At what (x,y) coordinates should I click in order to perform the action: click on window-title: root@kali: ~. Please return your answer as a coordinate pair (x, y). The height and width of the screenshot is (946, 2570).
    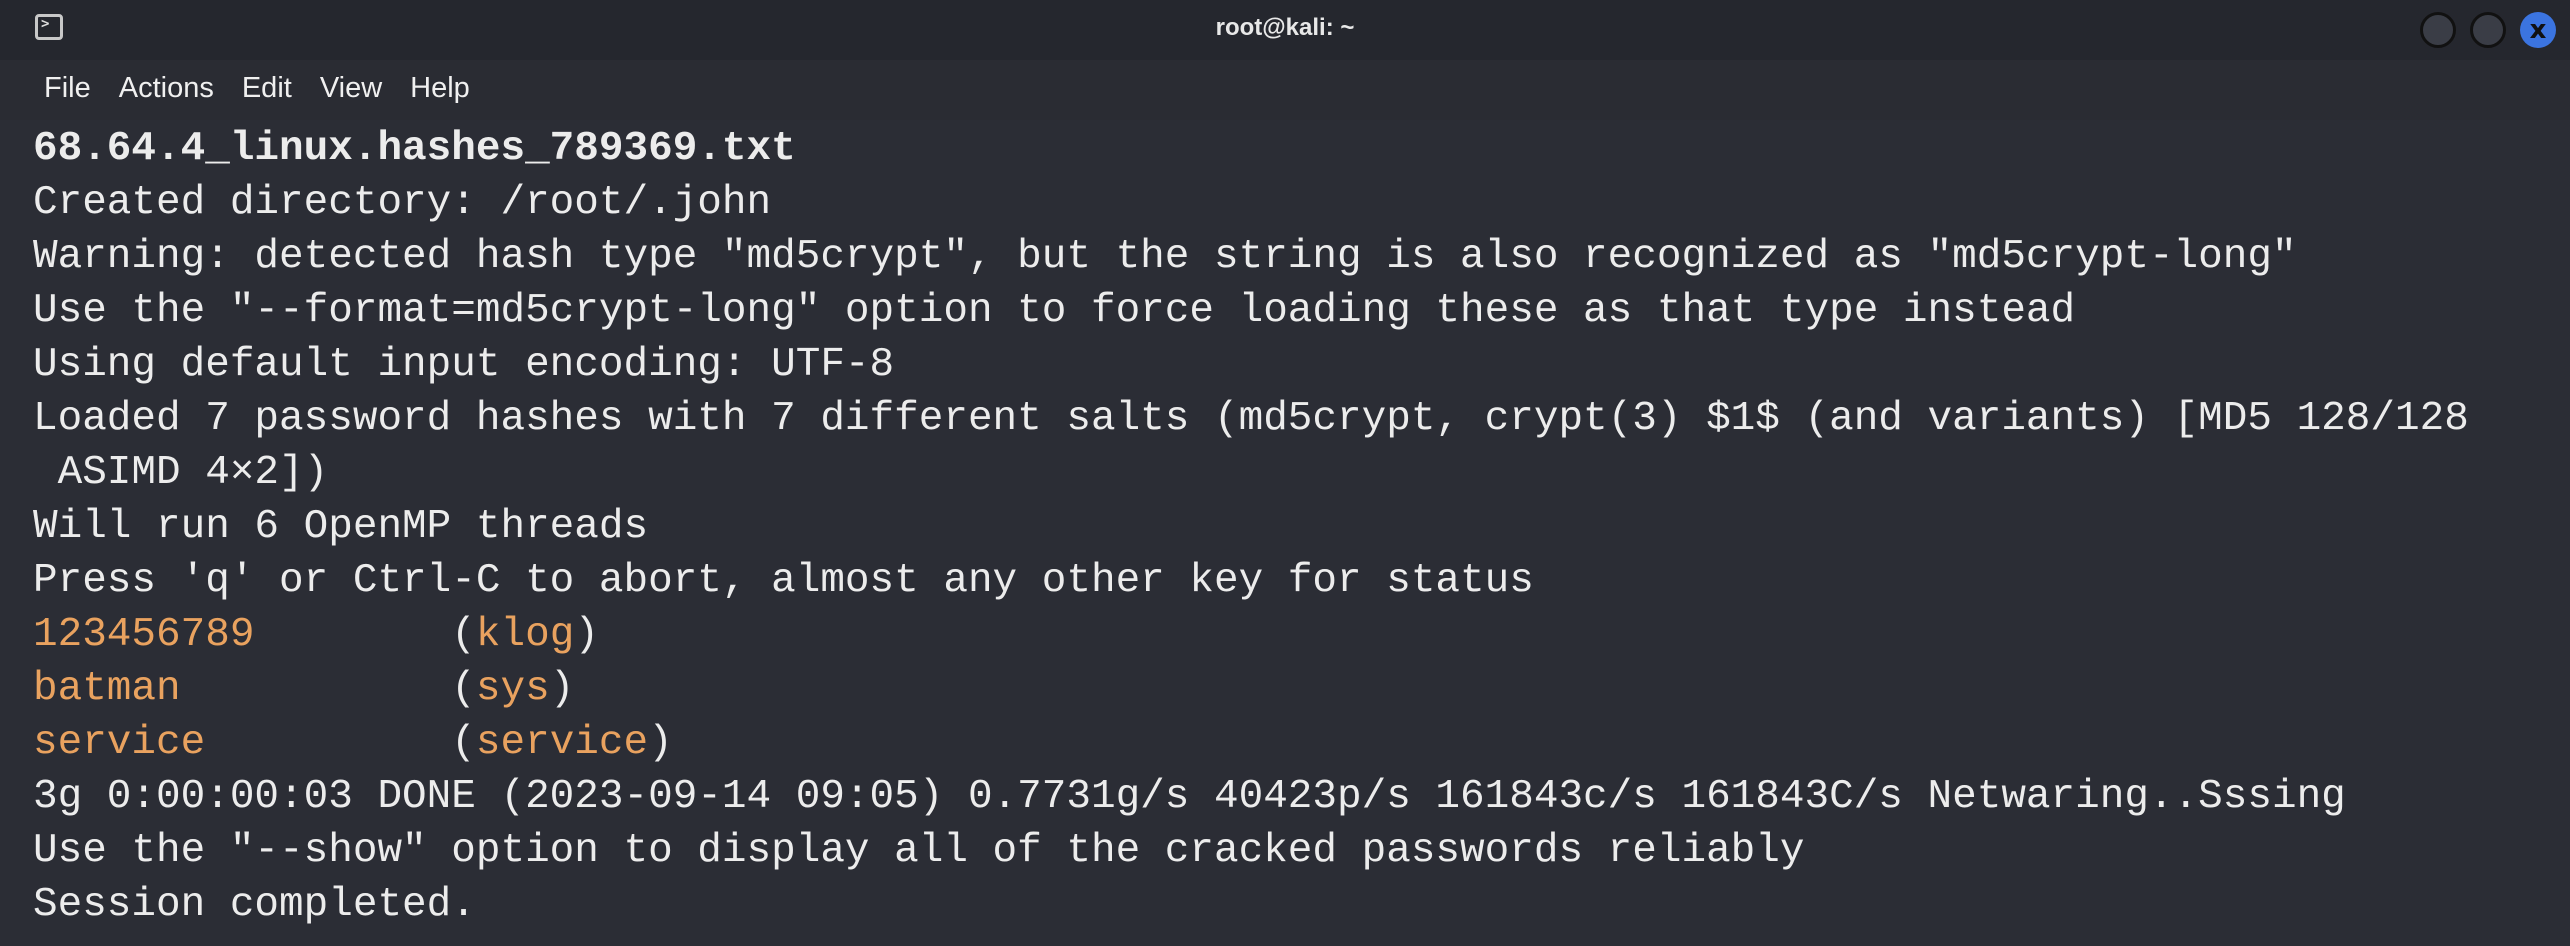
    Looking at the image, I should click on (1285, 27).